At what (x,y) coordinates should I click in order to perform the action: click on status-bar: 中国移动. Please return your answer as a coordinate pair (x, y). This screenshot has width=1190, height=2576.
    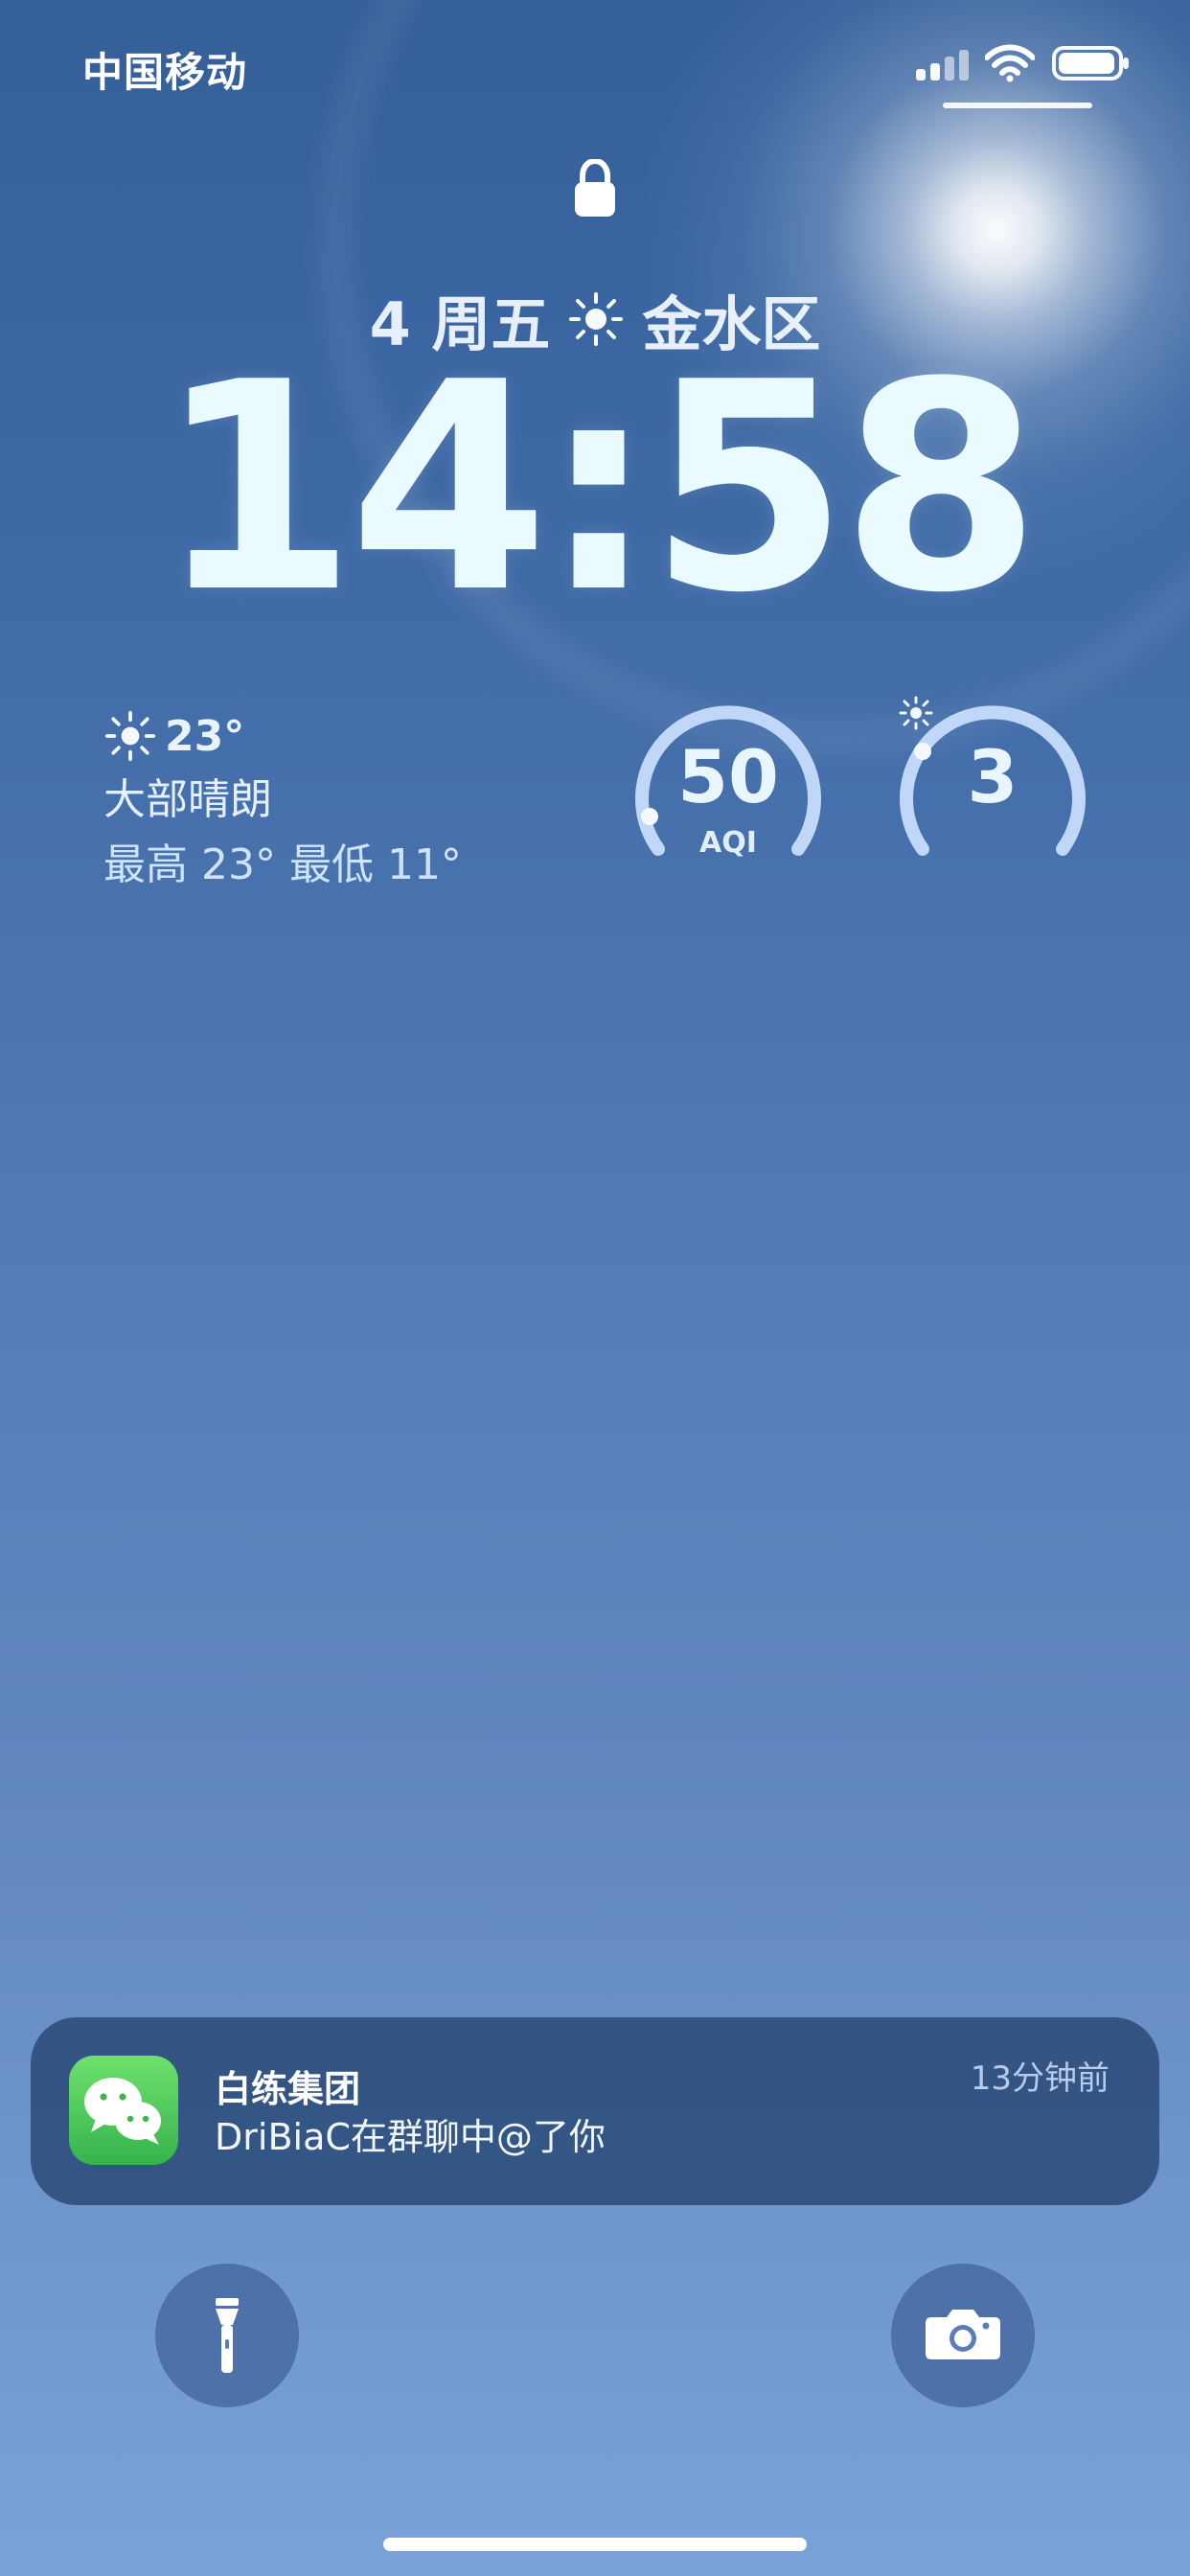
    Looking at the image, I should click on (595, 63).